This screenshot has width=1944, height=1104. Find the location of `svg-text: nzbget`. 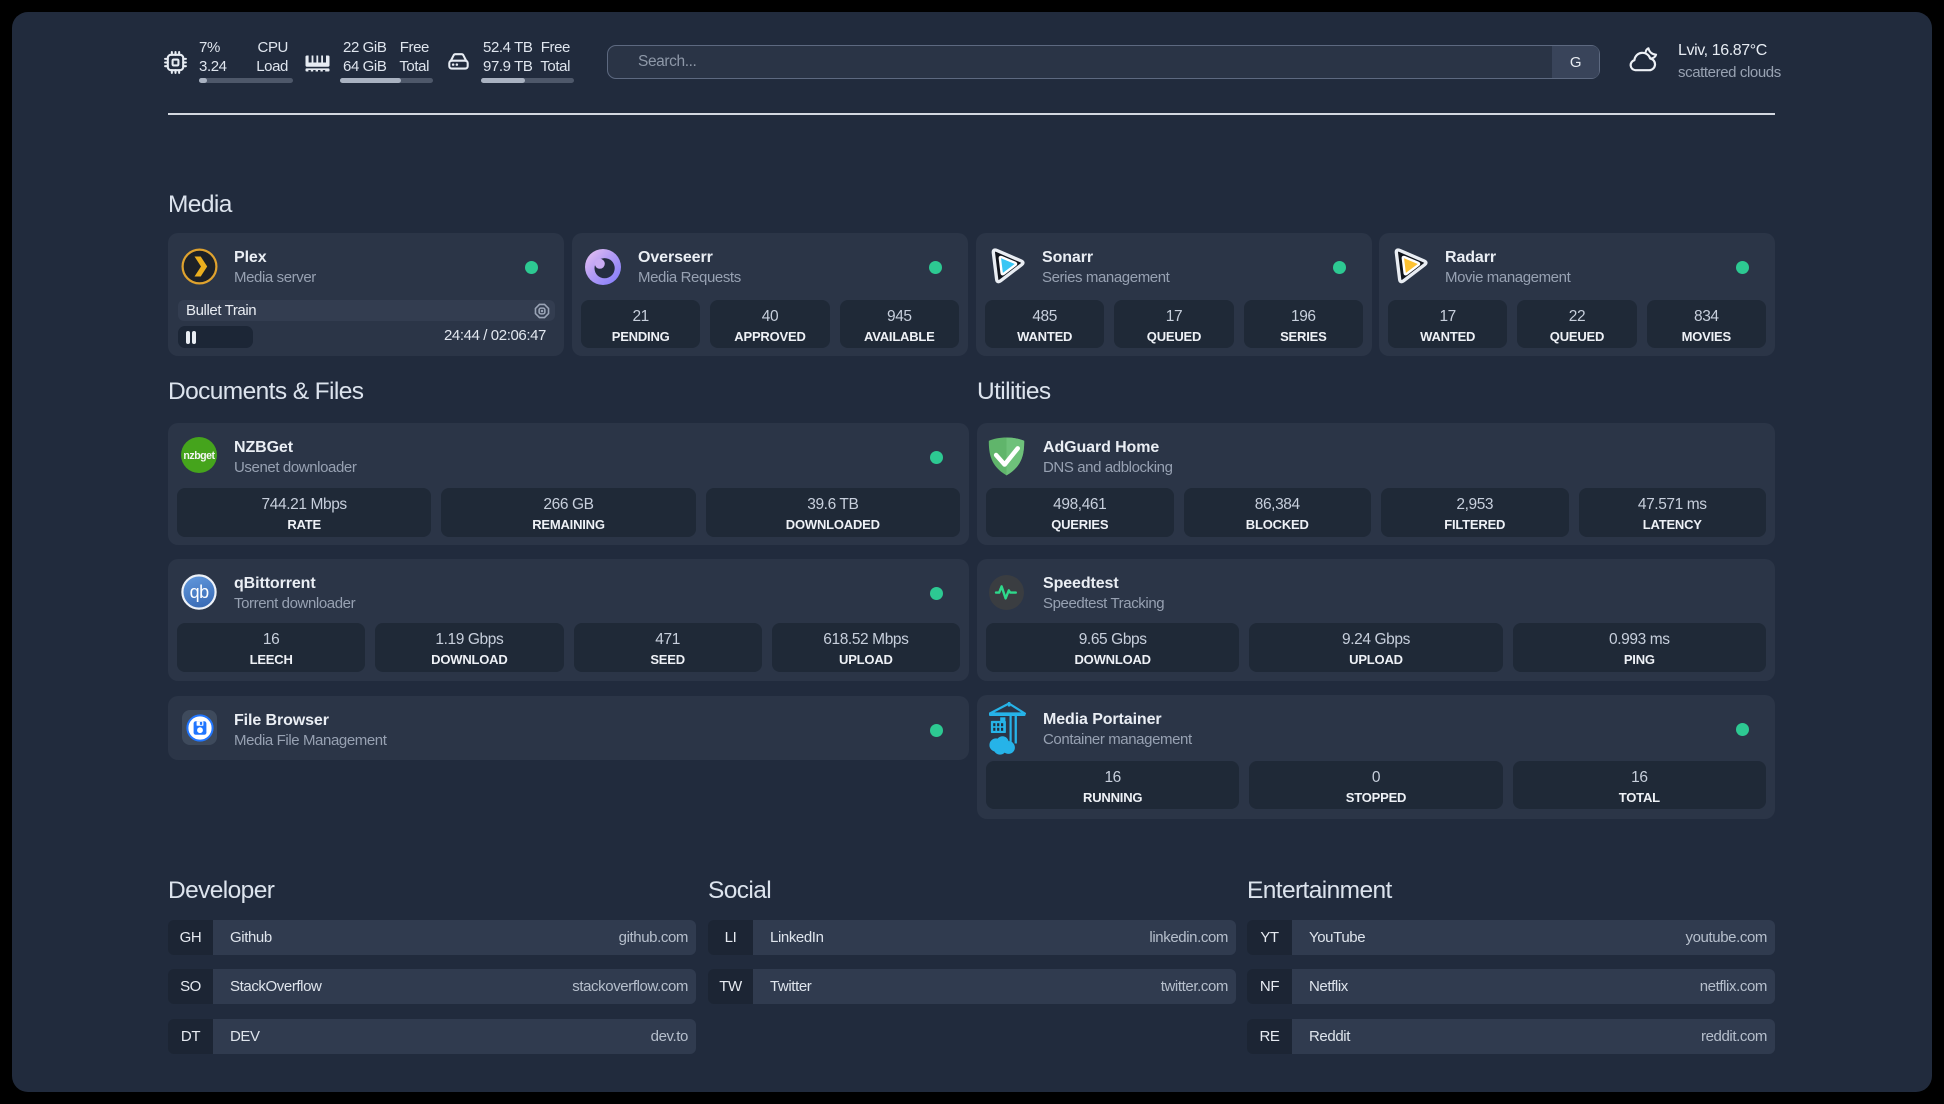

svg-text: nzbget is located at coordinates (199, 456).